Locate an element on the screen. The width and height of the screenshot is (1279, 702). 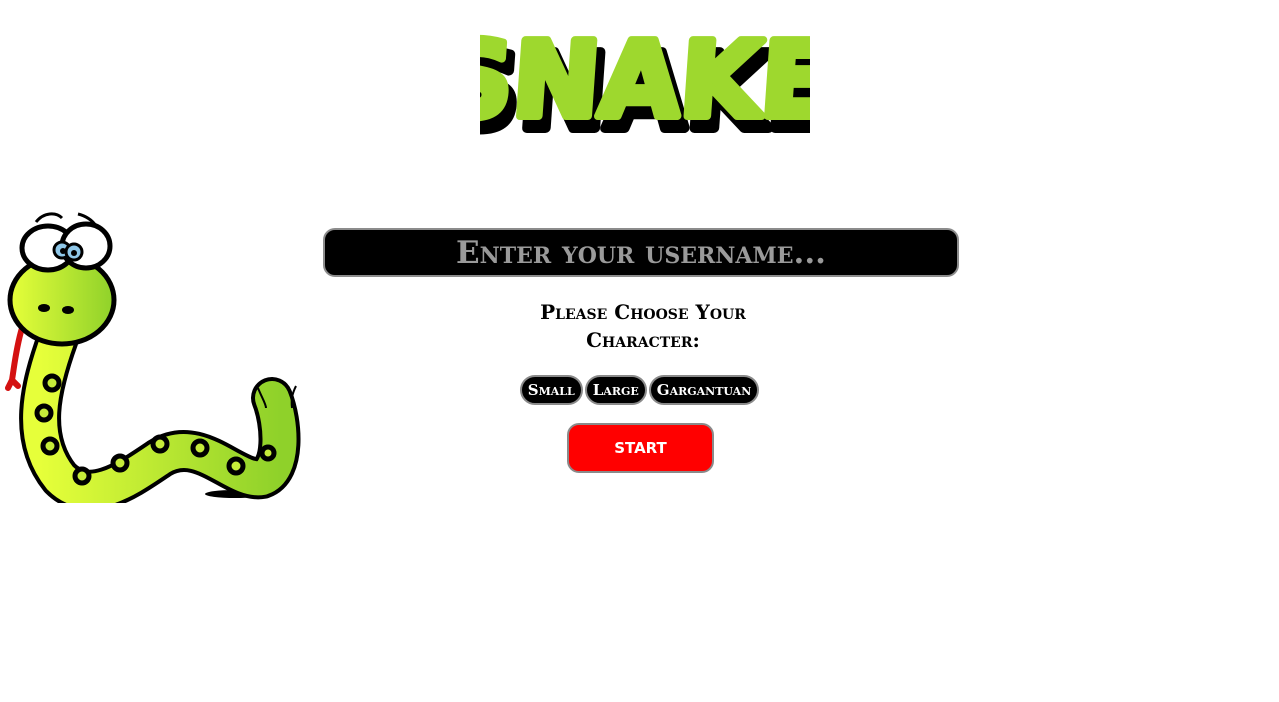
character-options: Small Large Gargantuan is located at coordinates (639, 390).